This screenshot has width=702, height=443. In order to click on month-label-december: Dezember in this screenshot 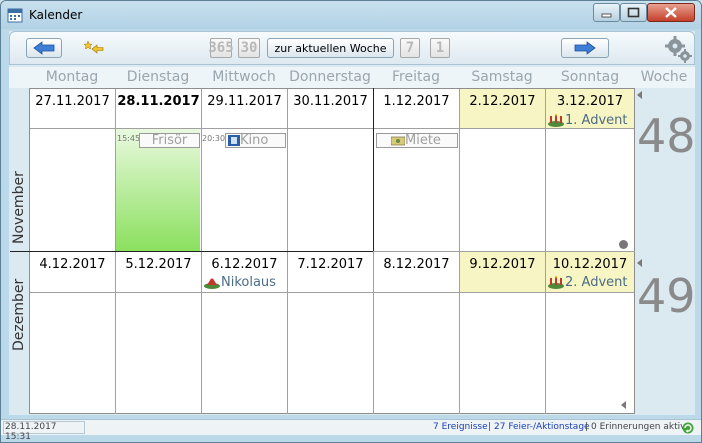, I will do `click(19, 314)`.